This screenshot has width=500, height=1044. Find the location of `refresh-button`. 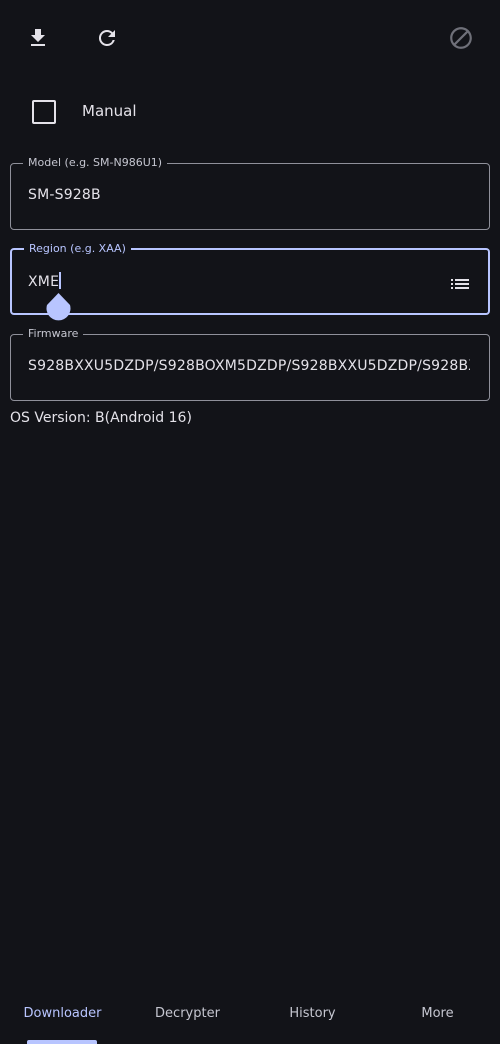

refresh-button is located at coordinates (107, 38).